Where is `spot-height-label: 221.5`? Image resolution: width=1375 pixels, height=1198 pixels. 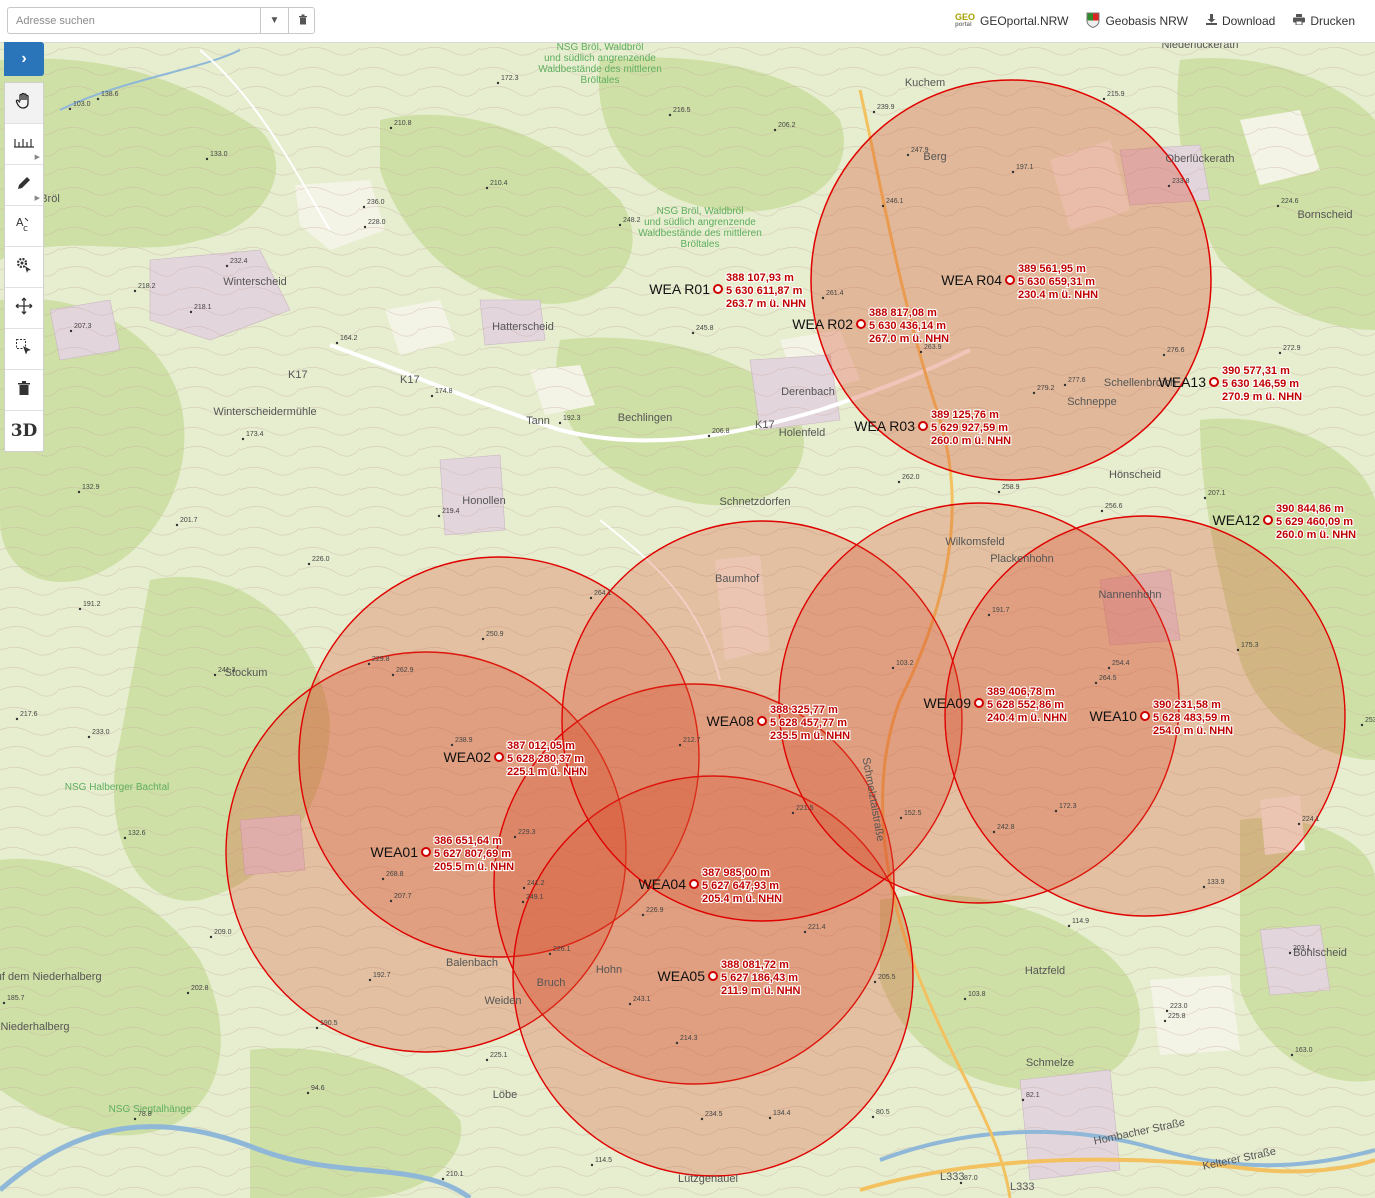 spot-height-label: 221.5 is located at coordinates (805, 808).